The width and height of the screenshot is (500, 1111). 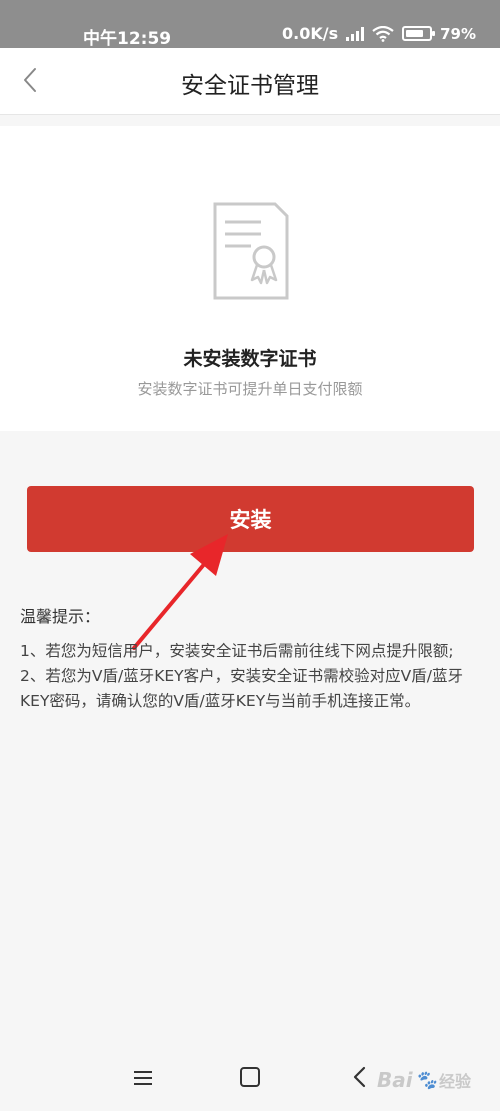 I want to click on net-speed: 0.0K/s, so click(x=310, y=33).